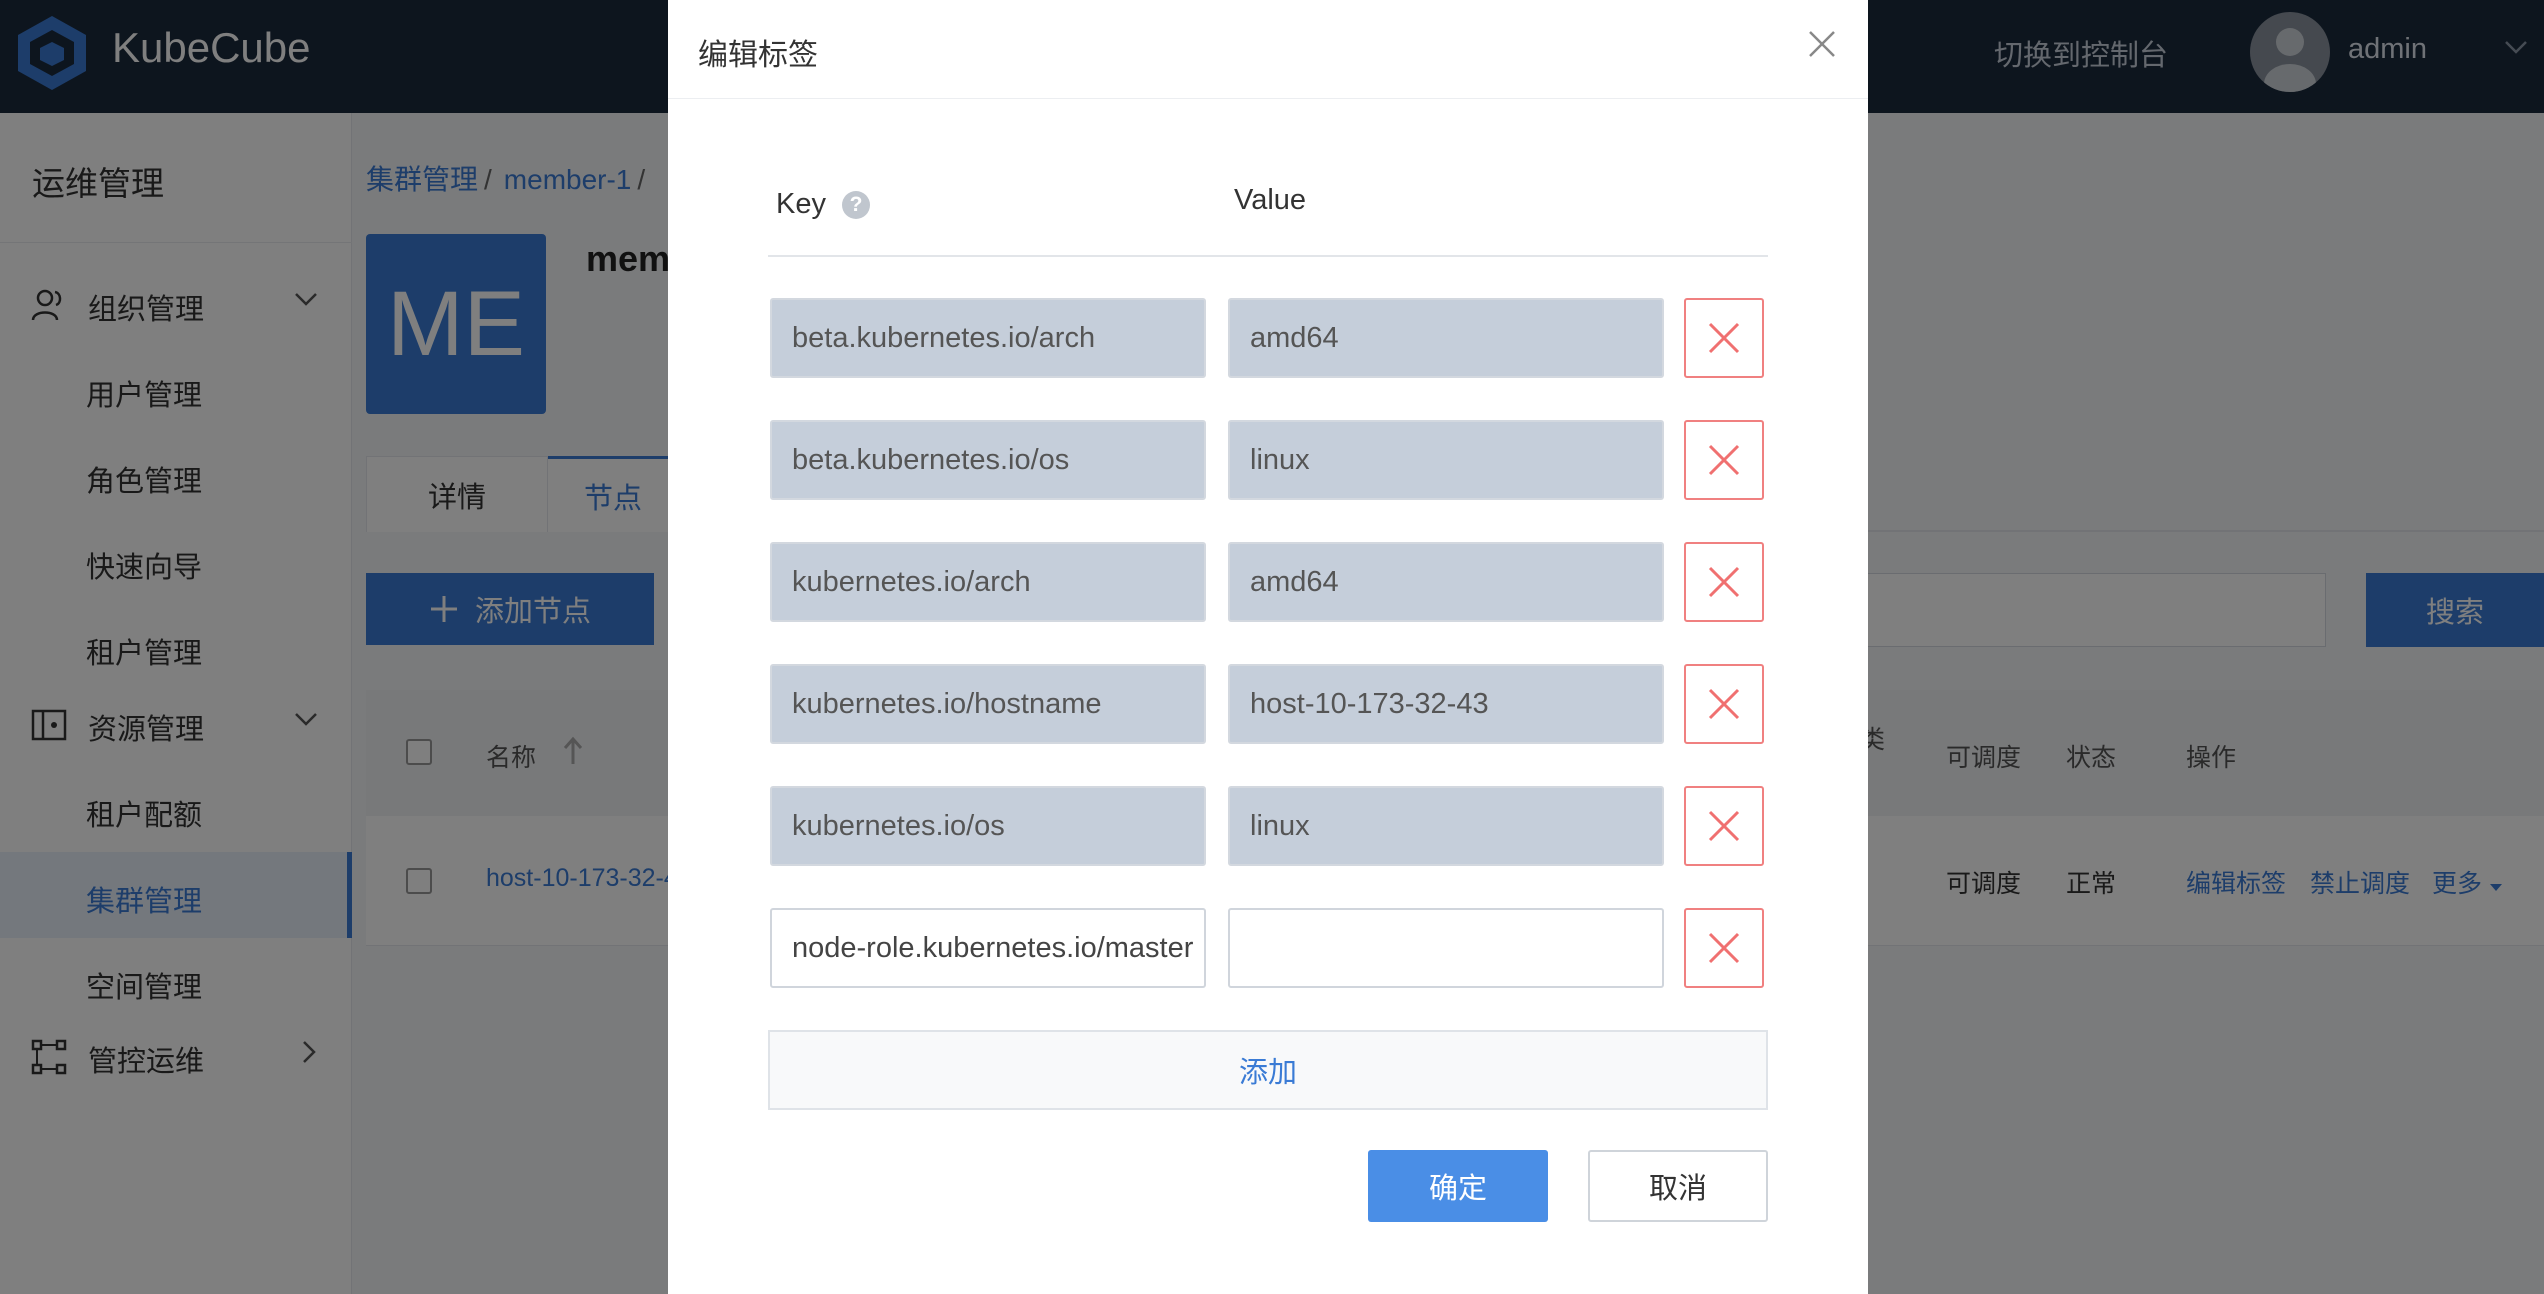 Image resolution: width=2544 pixels, height=1294 pixels. I want to click on label-row: beta.kubernetes.io/os linux, so click(1270, 460).